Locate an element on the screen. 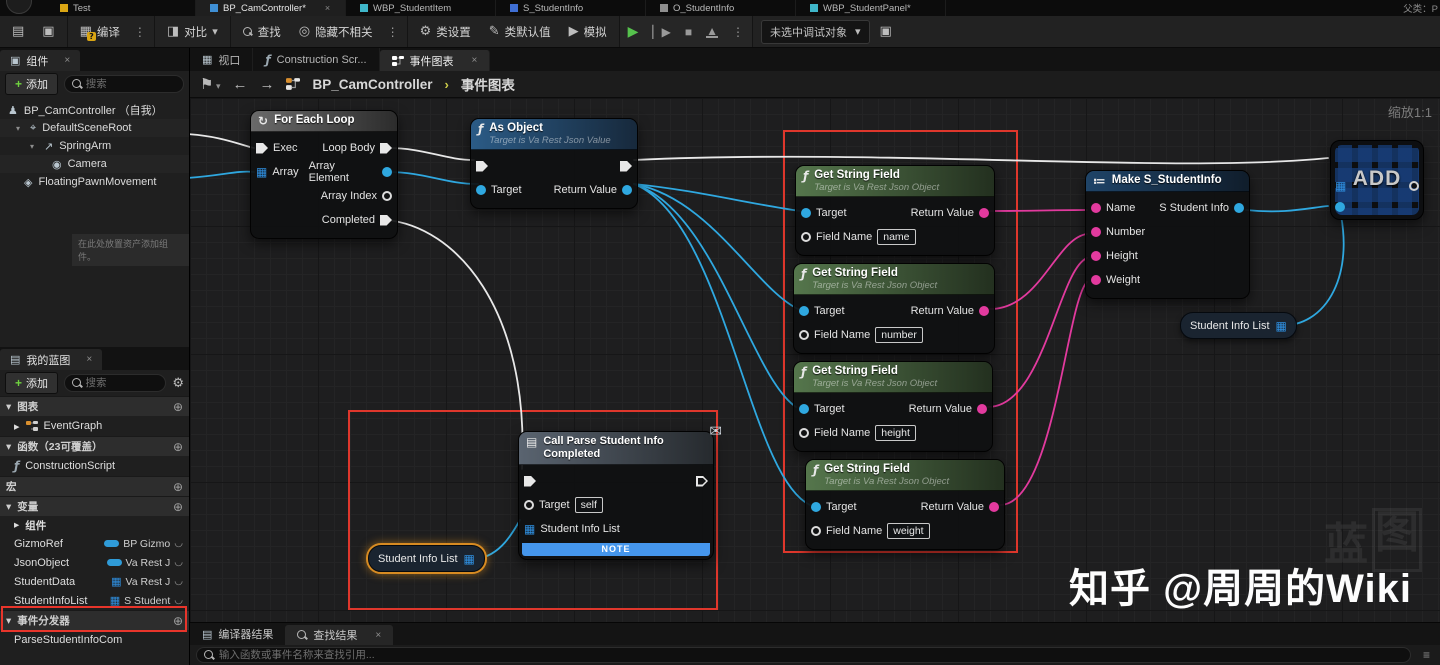 This screenshot has height=665, width=1440. tree-item-floating-pawn-movement: ◈ FloatingPawnMovement is located at coordinates (94, 182).